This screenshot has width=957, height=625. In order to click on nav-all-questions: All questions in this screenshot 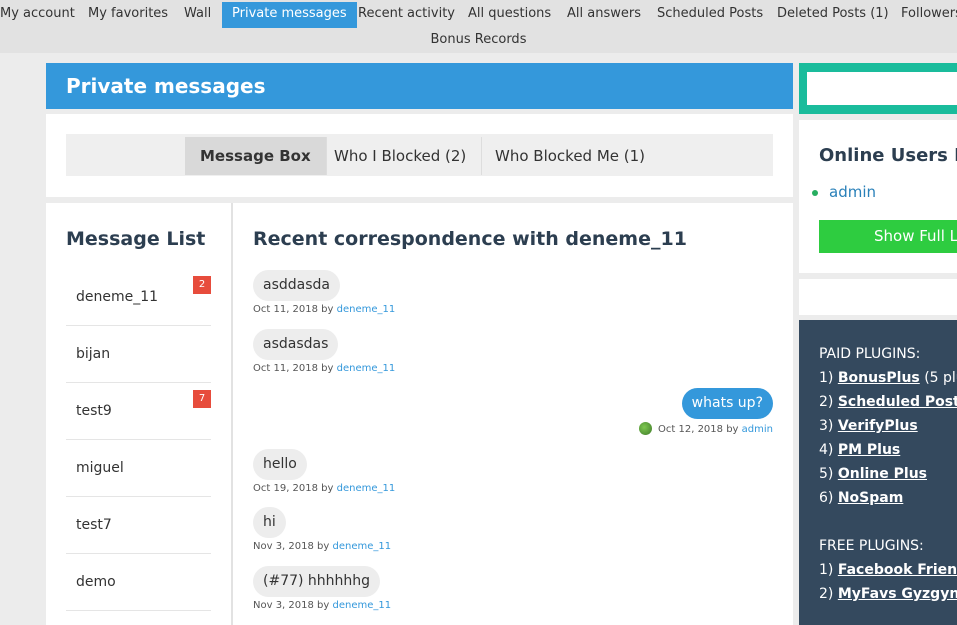, I will do `click(509, 15)`.